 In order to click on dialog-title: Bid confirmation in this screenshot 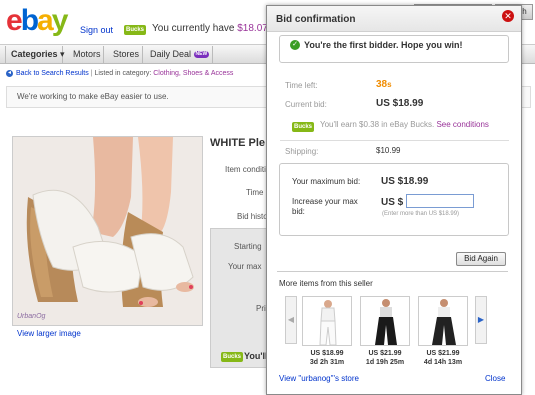, I will do `click(316, 19)`.